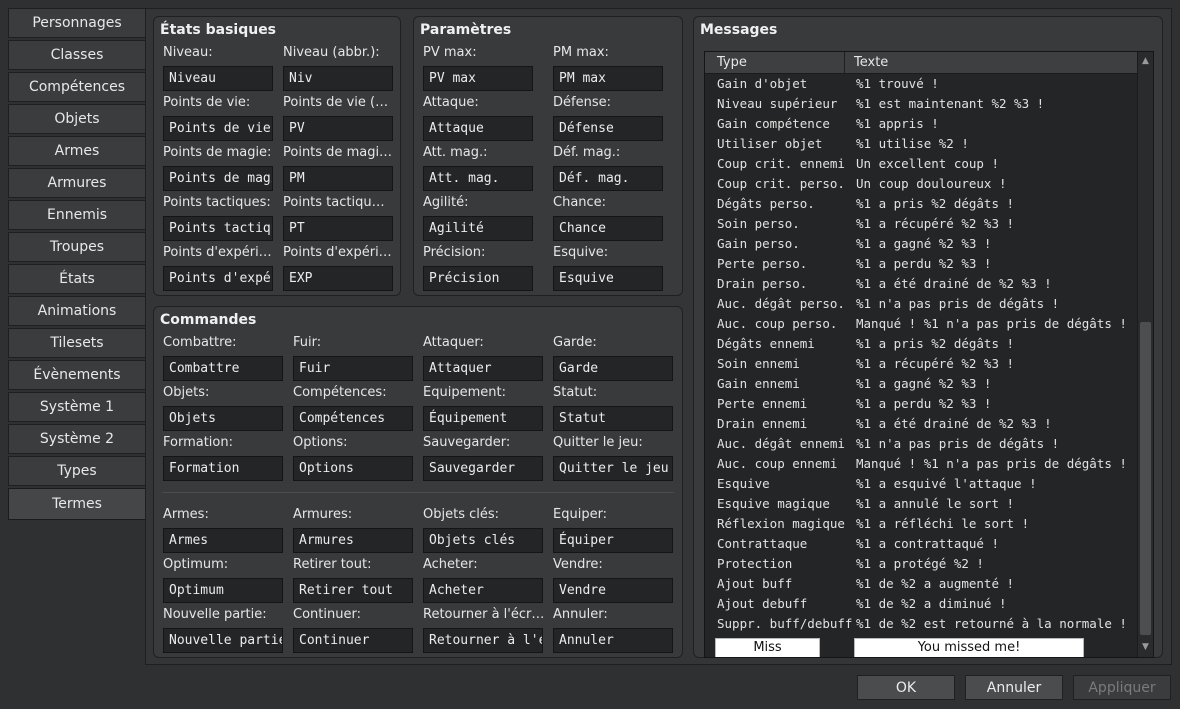 This screenshot has height=709, width=1180. What do you see at coordinates (608, 228) in the screenshot?
I see `field-input: Chance` at bounding box center [608, 228].